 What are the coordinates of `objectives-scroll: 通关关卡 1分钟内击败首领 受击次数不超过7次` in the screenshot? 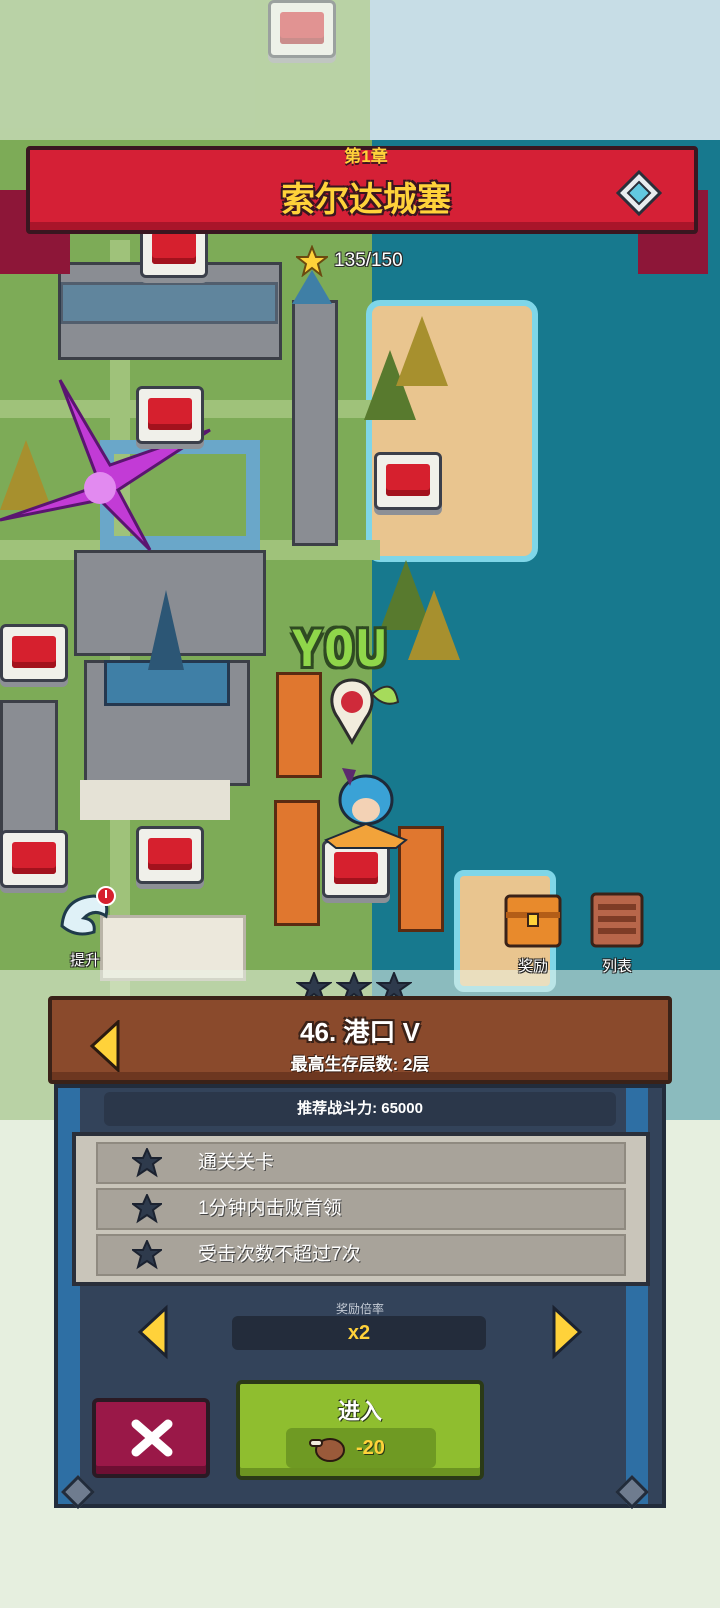 It's located at (361, 1209).